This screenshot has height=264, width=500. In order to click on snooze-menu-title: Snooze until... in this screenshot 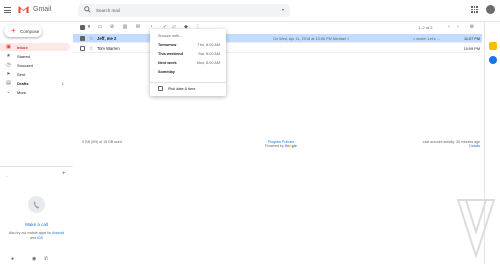, I will do `click(170, 36)`.